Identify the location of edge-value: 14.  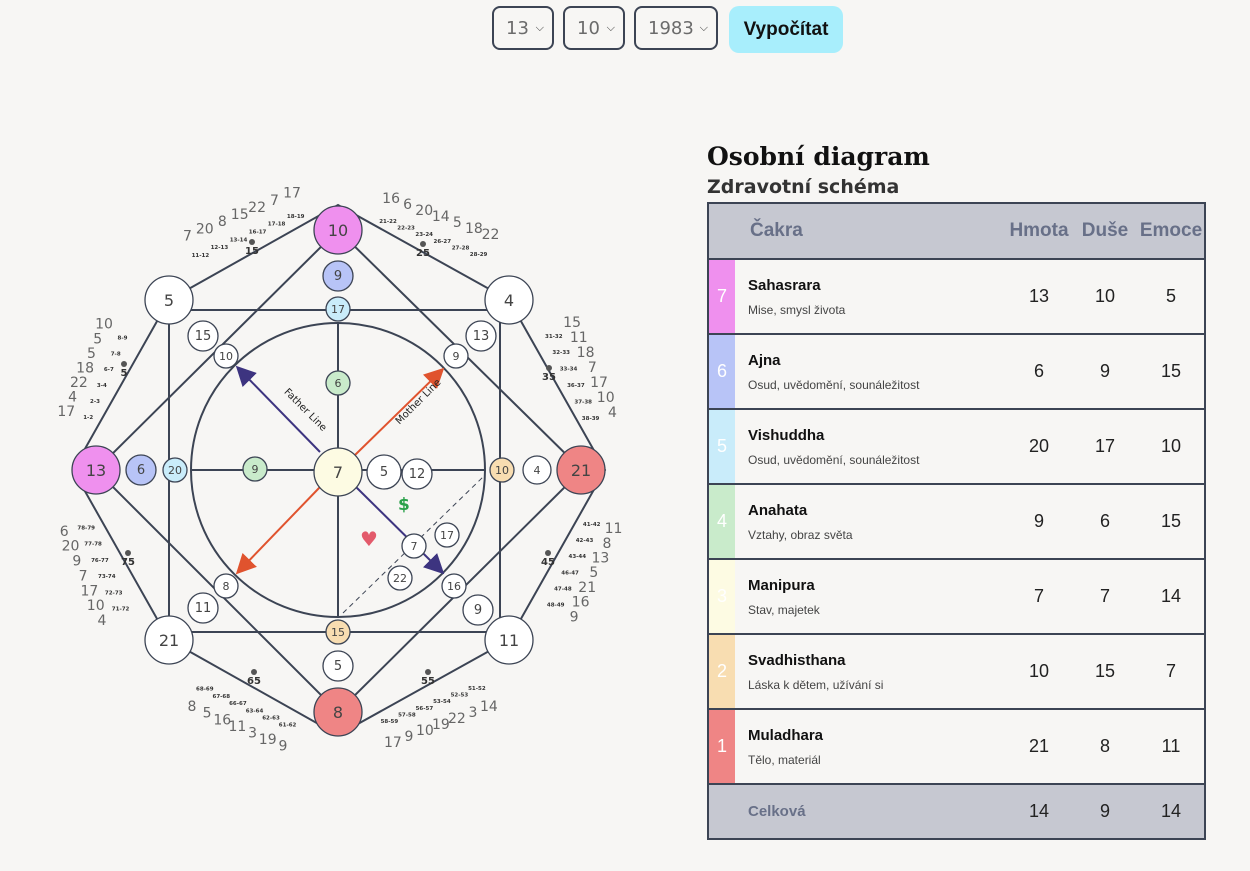
(441, 217).